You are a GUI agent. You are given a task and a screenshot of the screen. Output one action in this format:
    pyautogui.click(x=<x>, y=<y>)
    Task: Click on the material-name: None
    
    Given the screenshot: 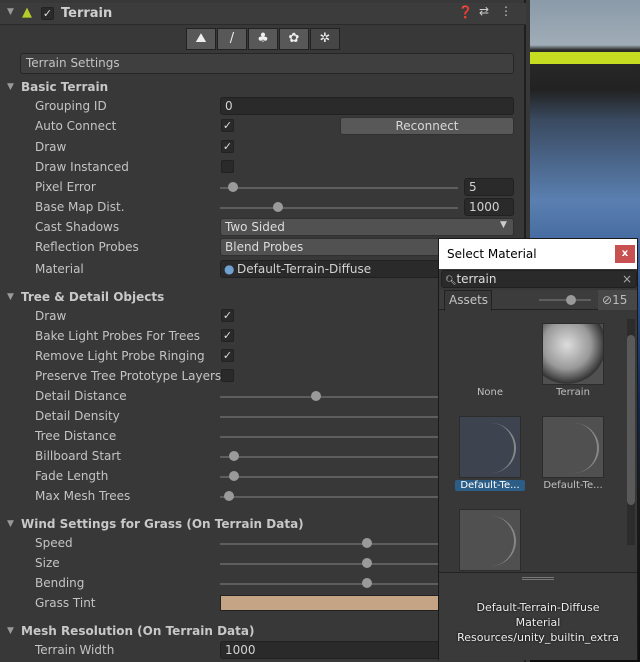 What is the action you would take?
    pyautogui.click(x=490, y=392)
    